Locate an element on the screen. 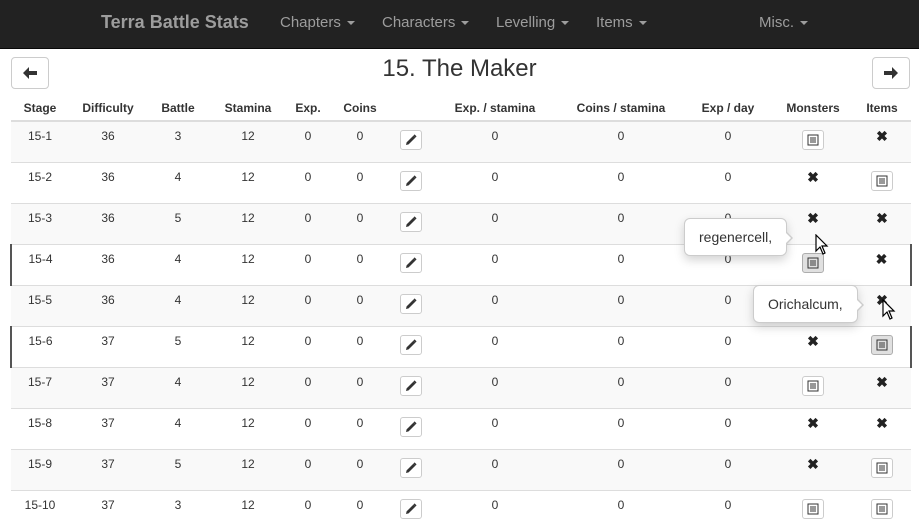 This screenshot has height=531, width=919. nav-items-label: Items is located at coordinates (614, 22).